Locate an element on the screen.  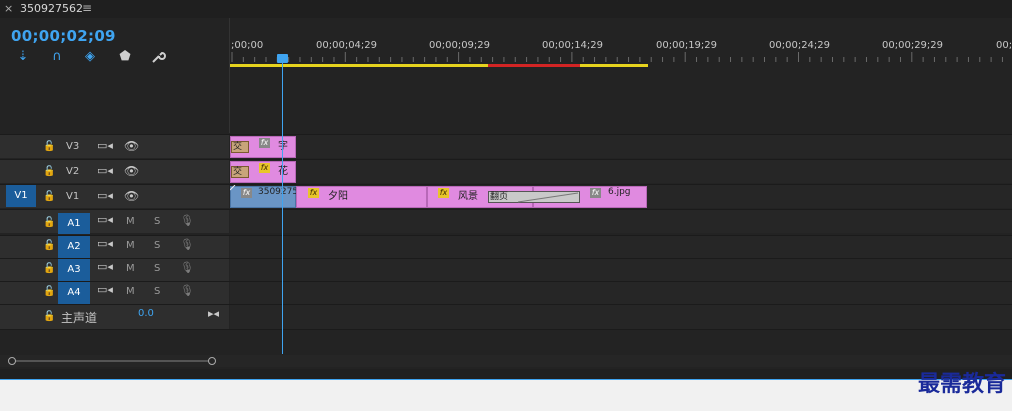
ruler-ticks is located at coordinates (617, 57).